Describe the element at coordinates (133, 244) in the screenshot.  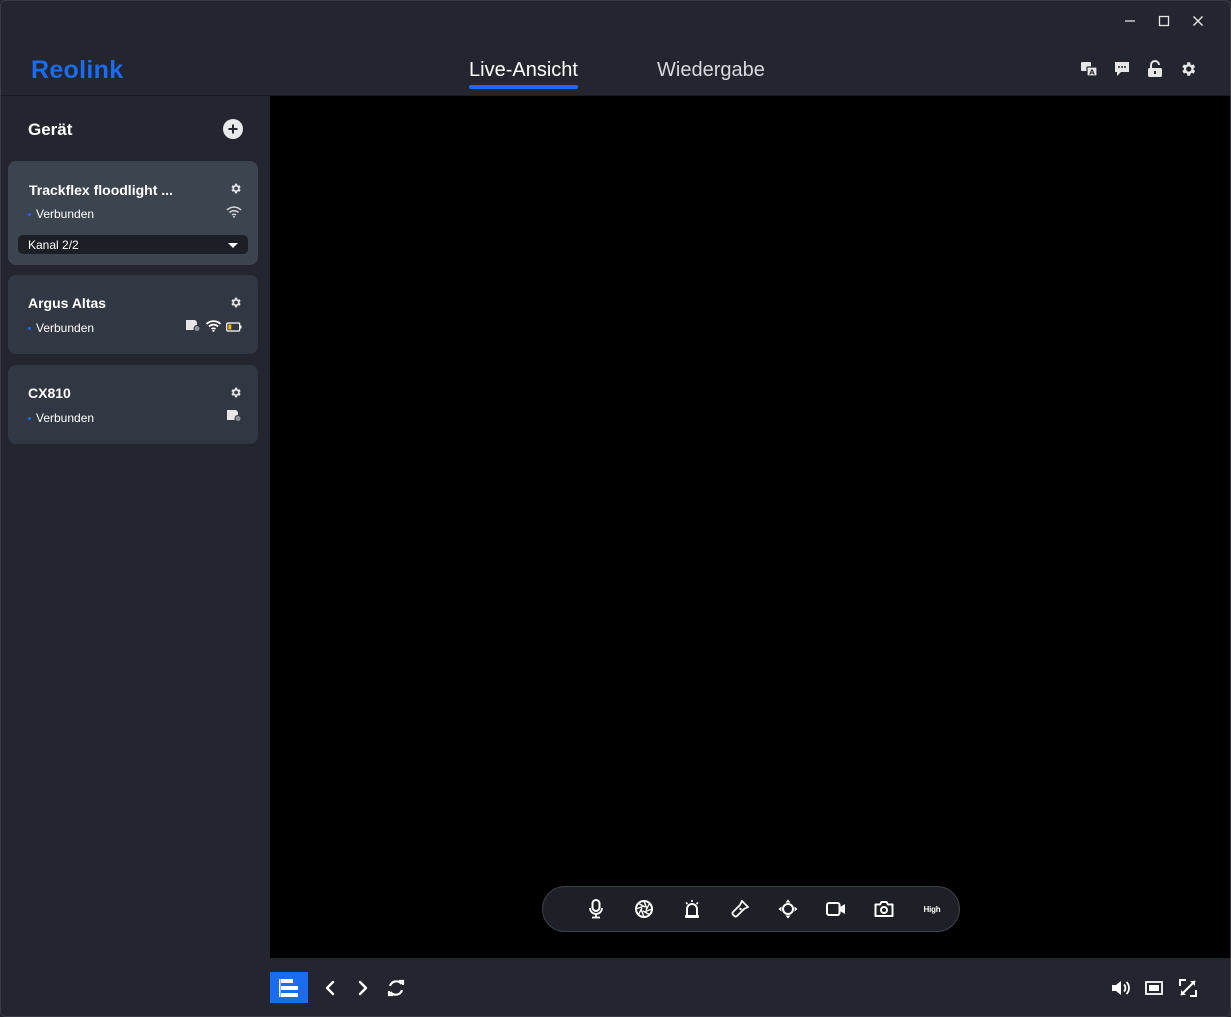
I see `channel-select: Kanal 2/2` at that location.